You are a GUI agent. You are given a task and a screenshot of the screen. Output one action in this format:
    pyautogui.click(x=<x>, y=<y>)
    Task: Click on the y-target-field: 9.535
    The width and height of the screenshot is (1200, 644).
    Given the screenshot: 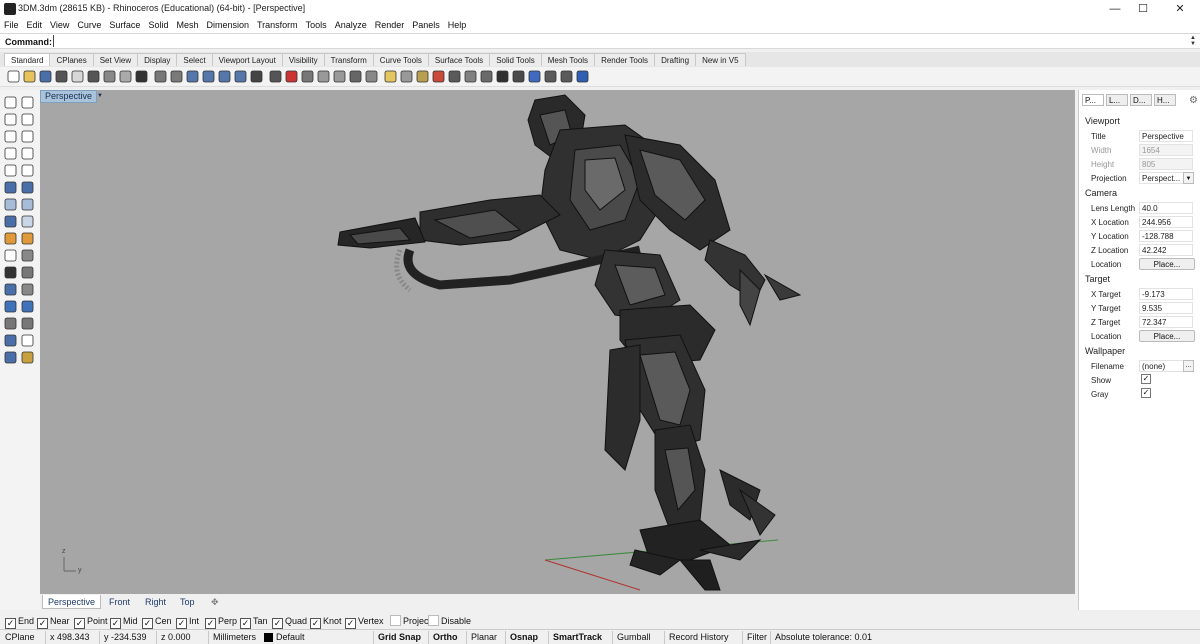 What is the action you would take?
    pyautogui.click(x=1166, y=308)
    